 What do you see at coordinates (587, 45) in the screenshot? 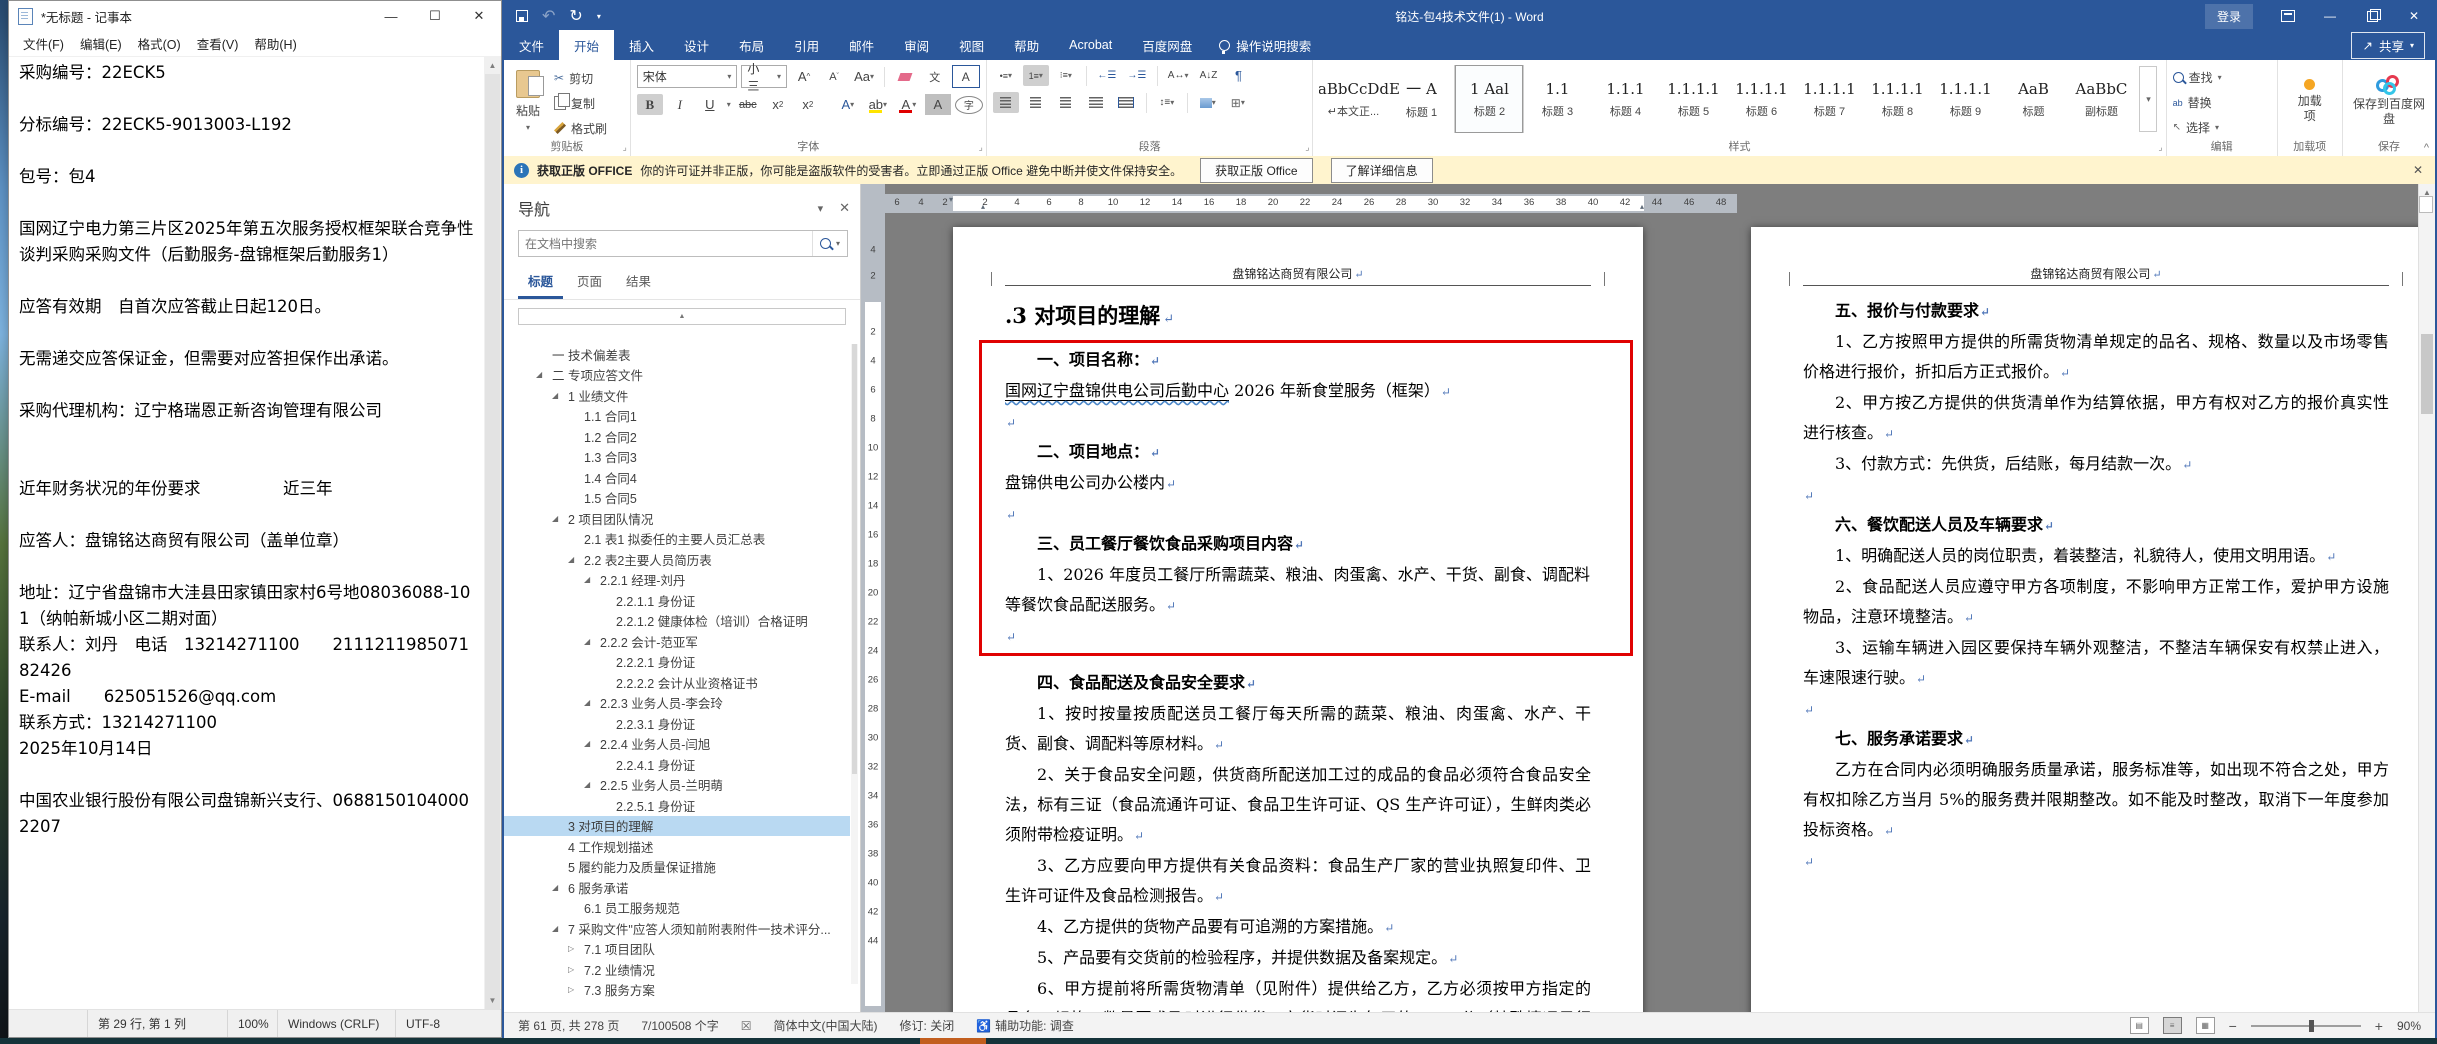
I see `ribbon-tab: 开始` at bounding box center [587, 45].